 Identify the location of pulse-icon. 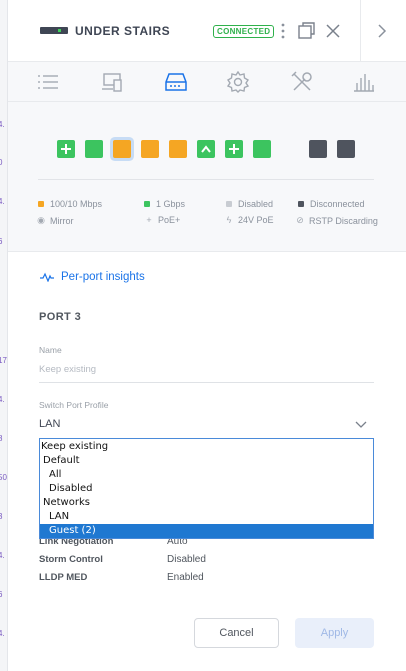
(47, 277).